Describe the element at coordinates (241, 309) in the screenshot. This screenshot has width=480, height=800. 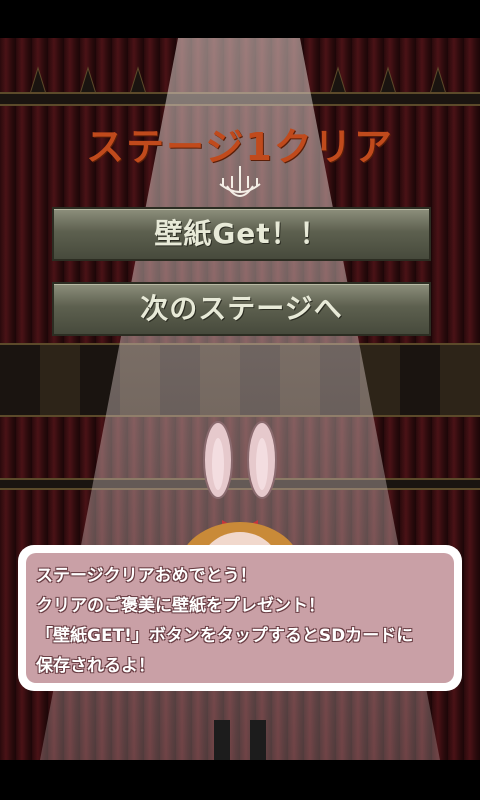
I see `next-stage-button: 次のステージへ` at that location.